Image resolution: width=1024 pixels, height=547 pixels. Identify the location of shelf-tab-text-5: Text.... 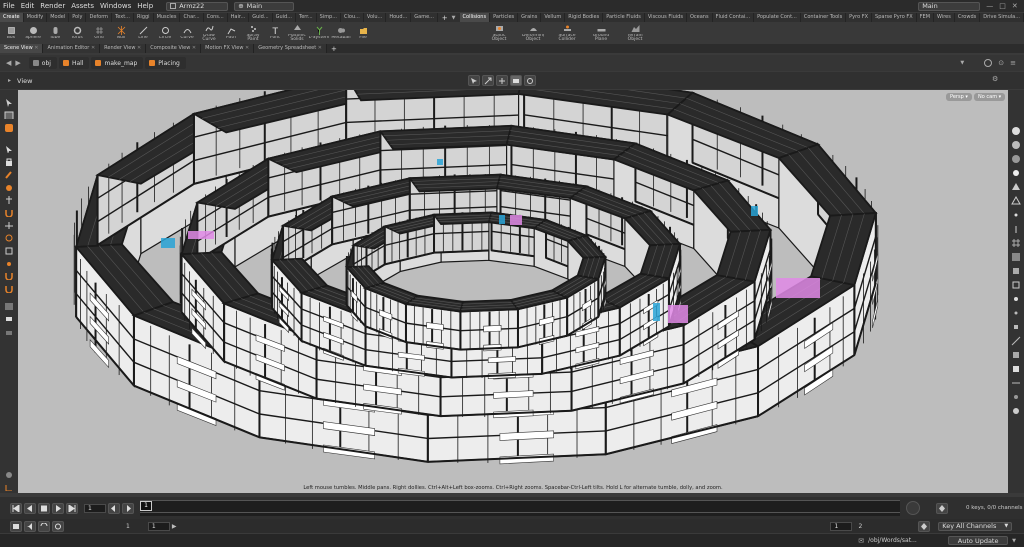
(123, 17).